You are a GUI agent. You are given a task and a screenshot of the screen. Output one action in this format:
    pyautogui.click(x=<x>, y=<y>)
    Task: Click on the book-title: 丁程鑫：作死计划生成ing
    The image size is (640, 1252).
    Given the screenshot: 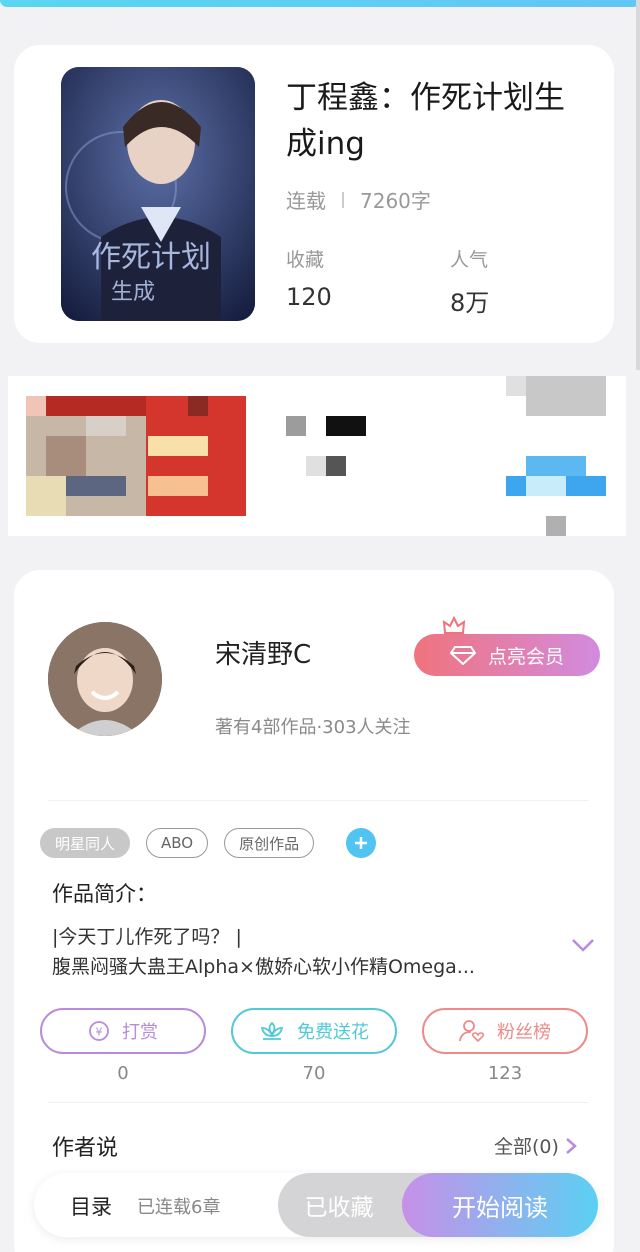 What is the action you would take?
    pyautogui.click(x=425, y=121)
    